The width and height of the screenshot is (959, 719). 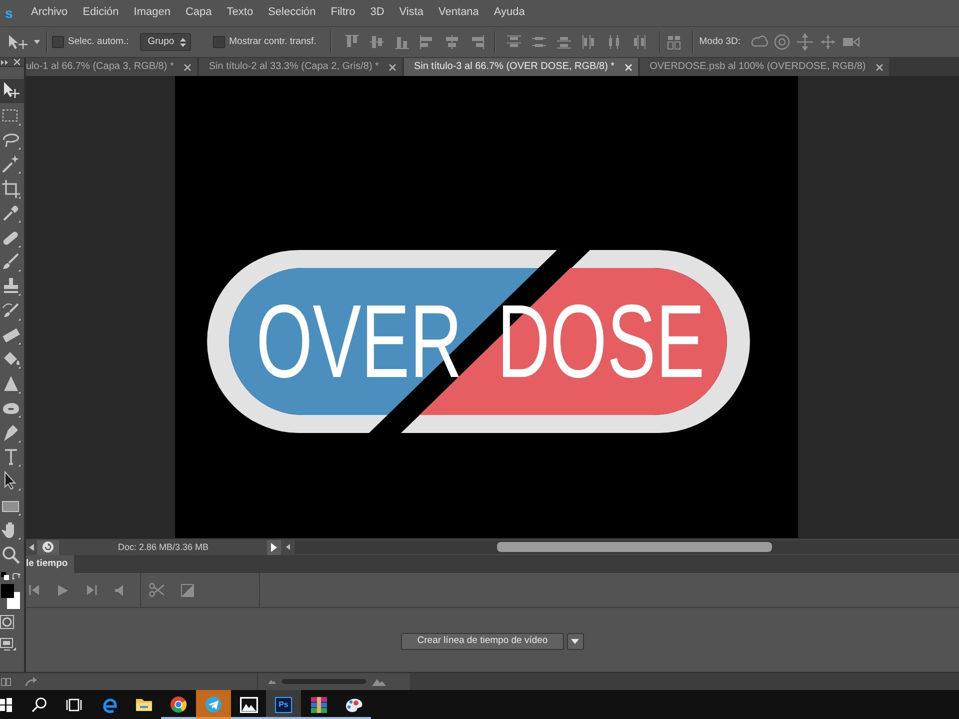 I want to click on film-frames-icon, so click(x=6, y=682).